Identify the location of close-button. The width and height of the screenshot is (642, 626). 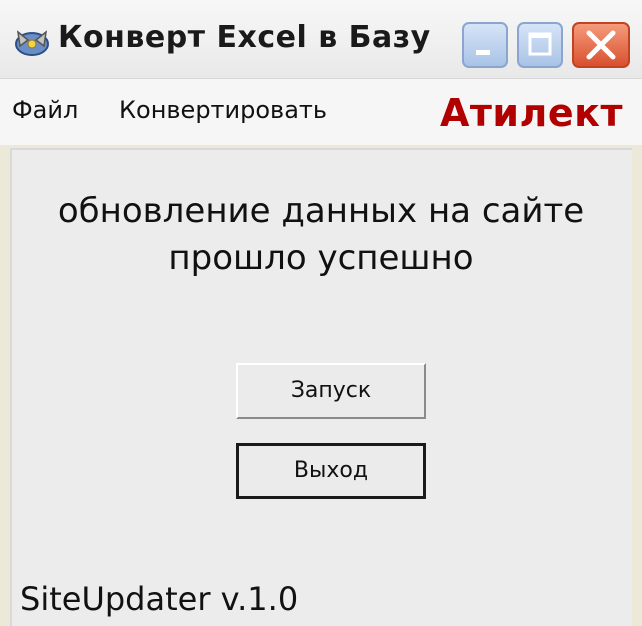
(601, 45).